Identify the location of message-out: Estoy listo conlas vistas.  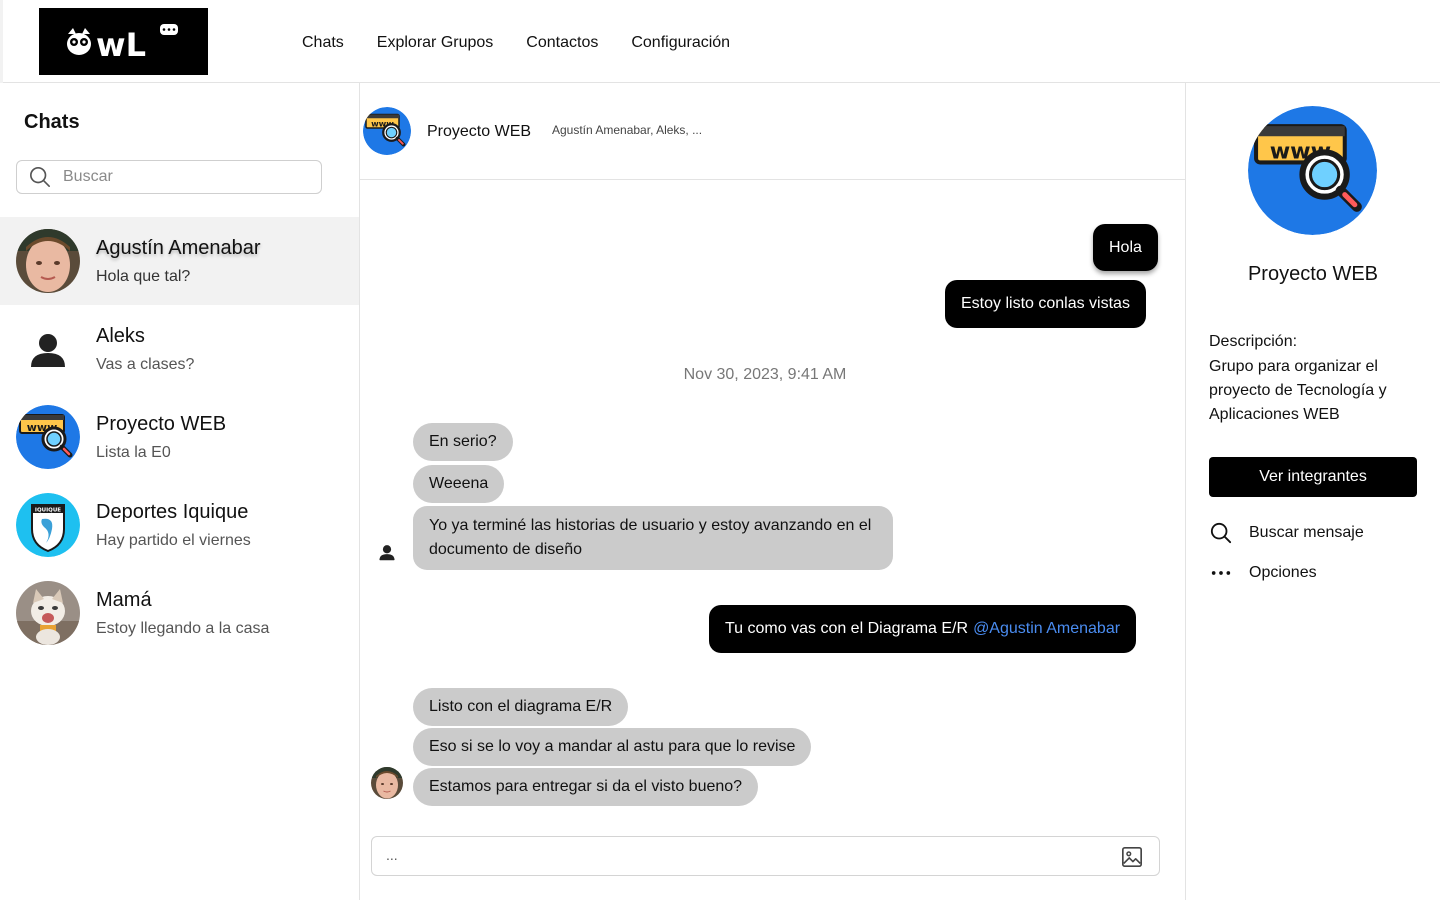
(1045, 304).